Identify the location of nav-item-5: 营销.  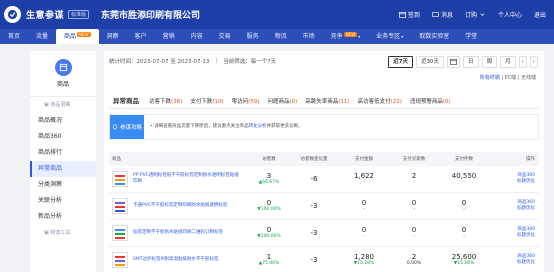
(169, 36).